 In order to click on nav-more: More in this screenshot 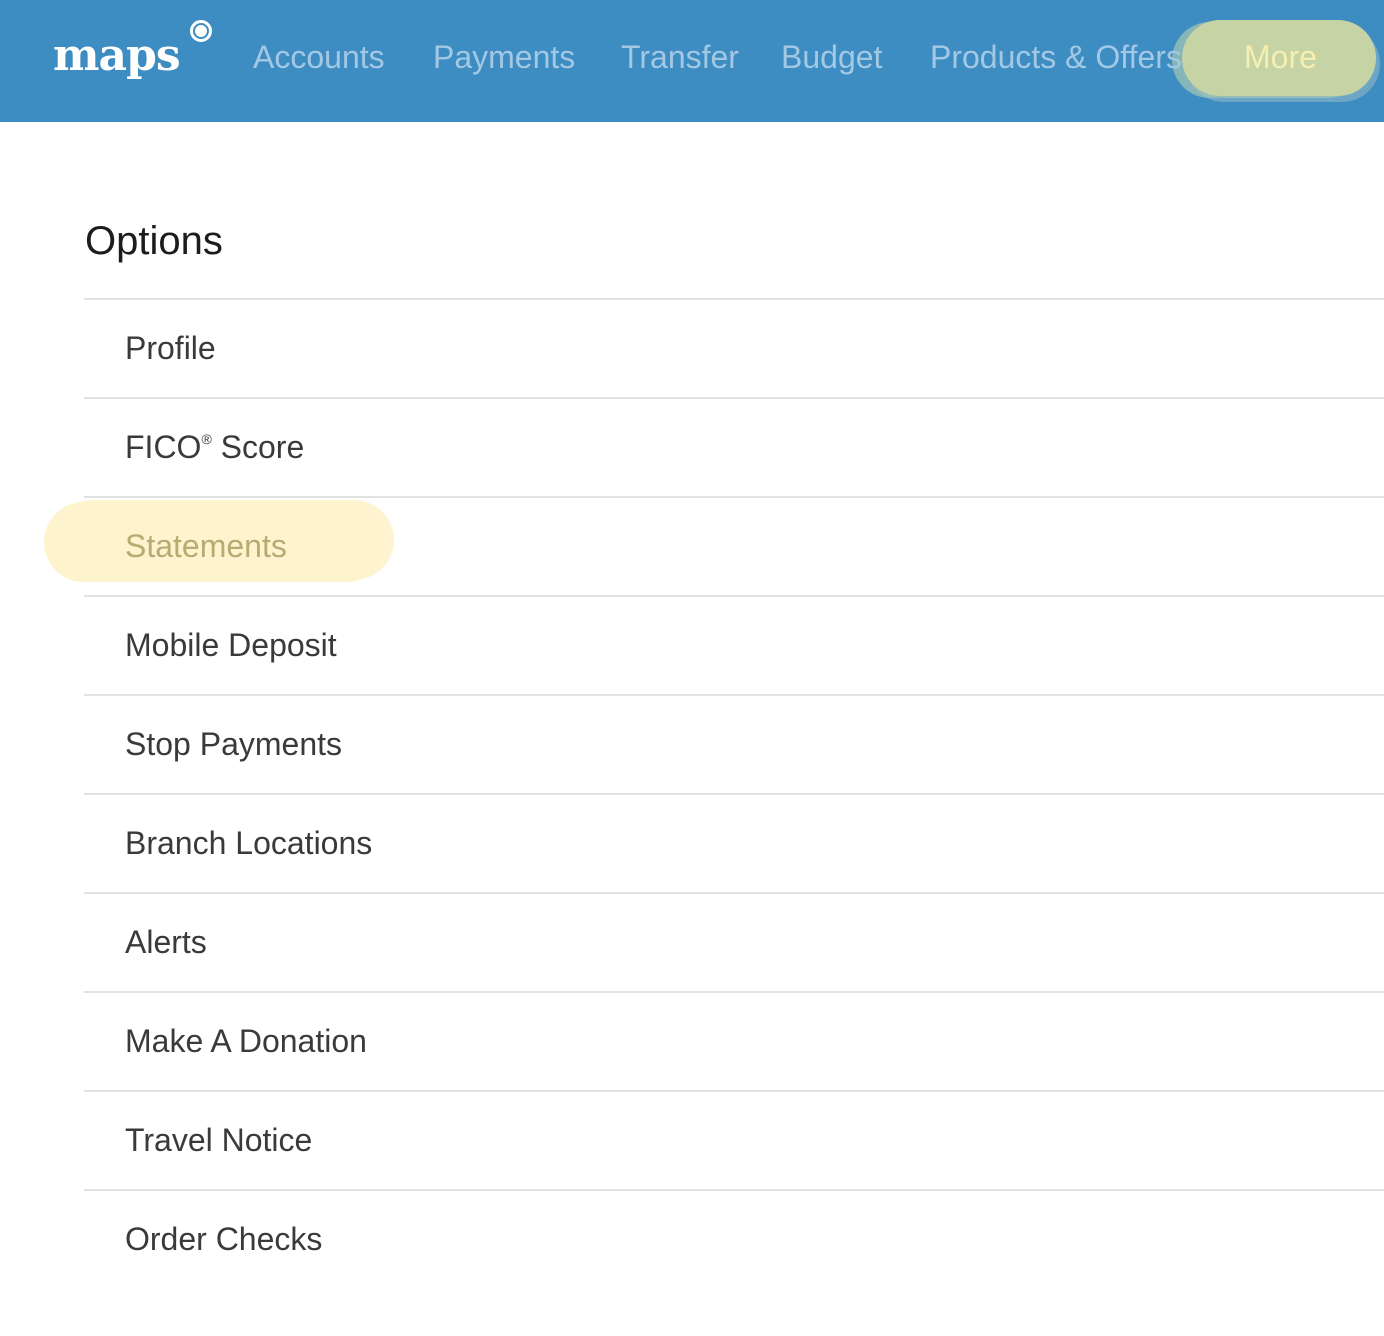, I will do `click(1280, 57)`.